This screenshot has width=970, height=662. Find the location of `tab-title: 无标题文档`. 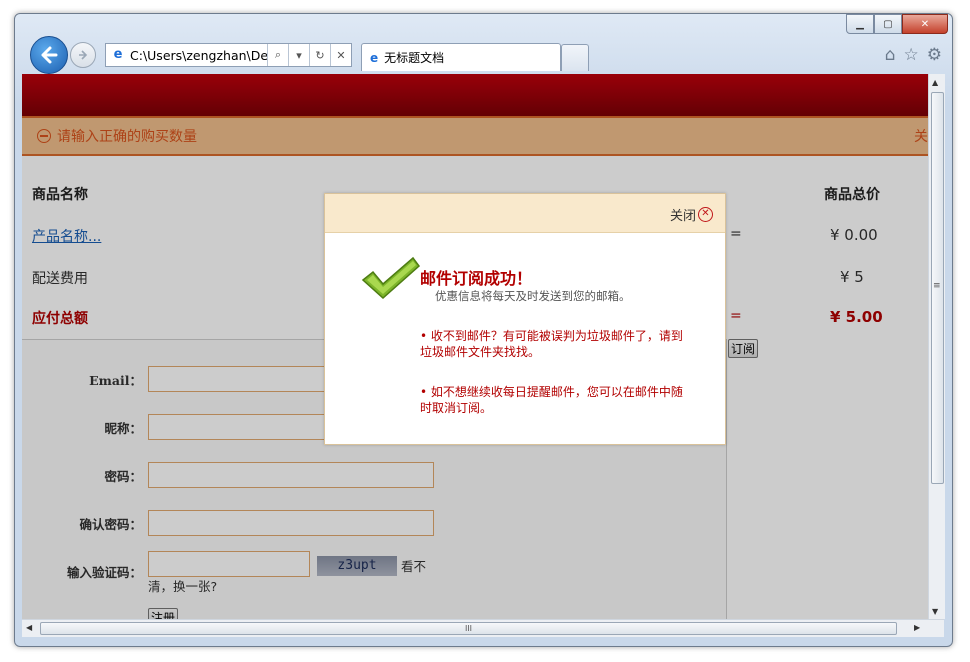

tab-title: 无标题文档 is located at coordinates (414, 58).